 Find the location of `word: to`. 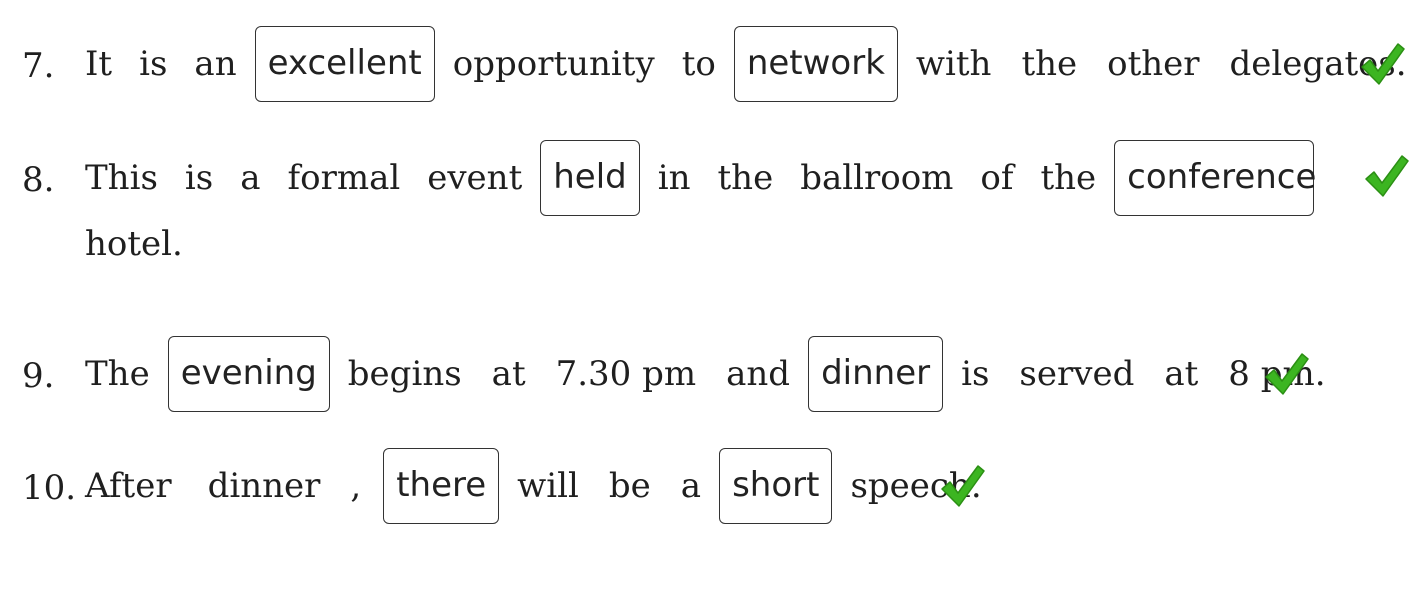

word: to is located at coordinates (698, 64).